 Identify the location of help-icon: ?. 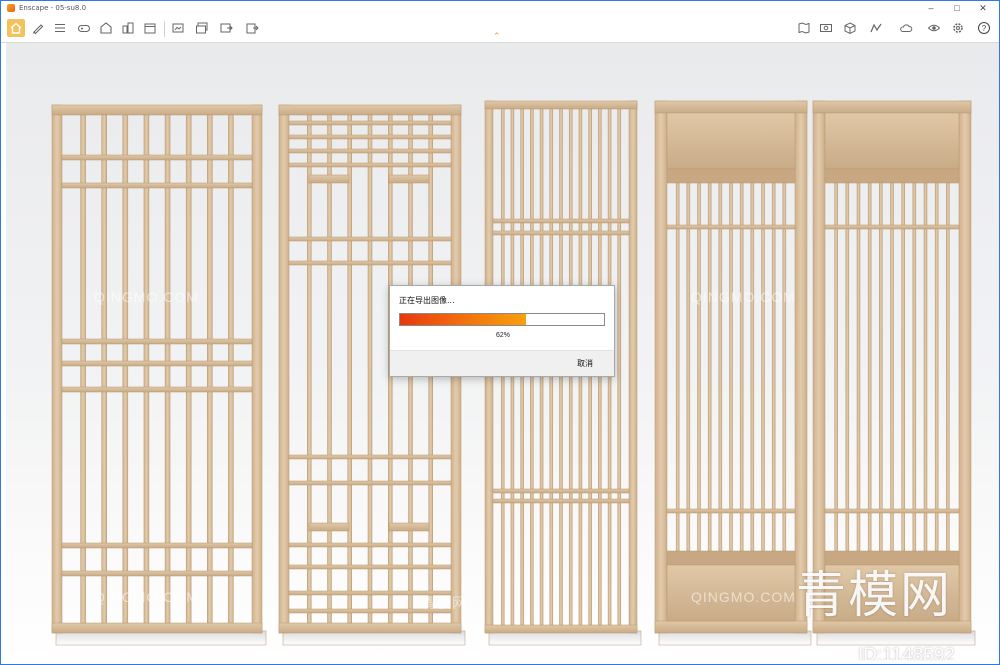
(984, 28).